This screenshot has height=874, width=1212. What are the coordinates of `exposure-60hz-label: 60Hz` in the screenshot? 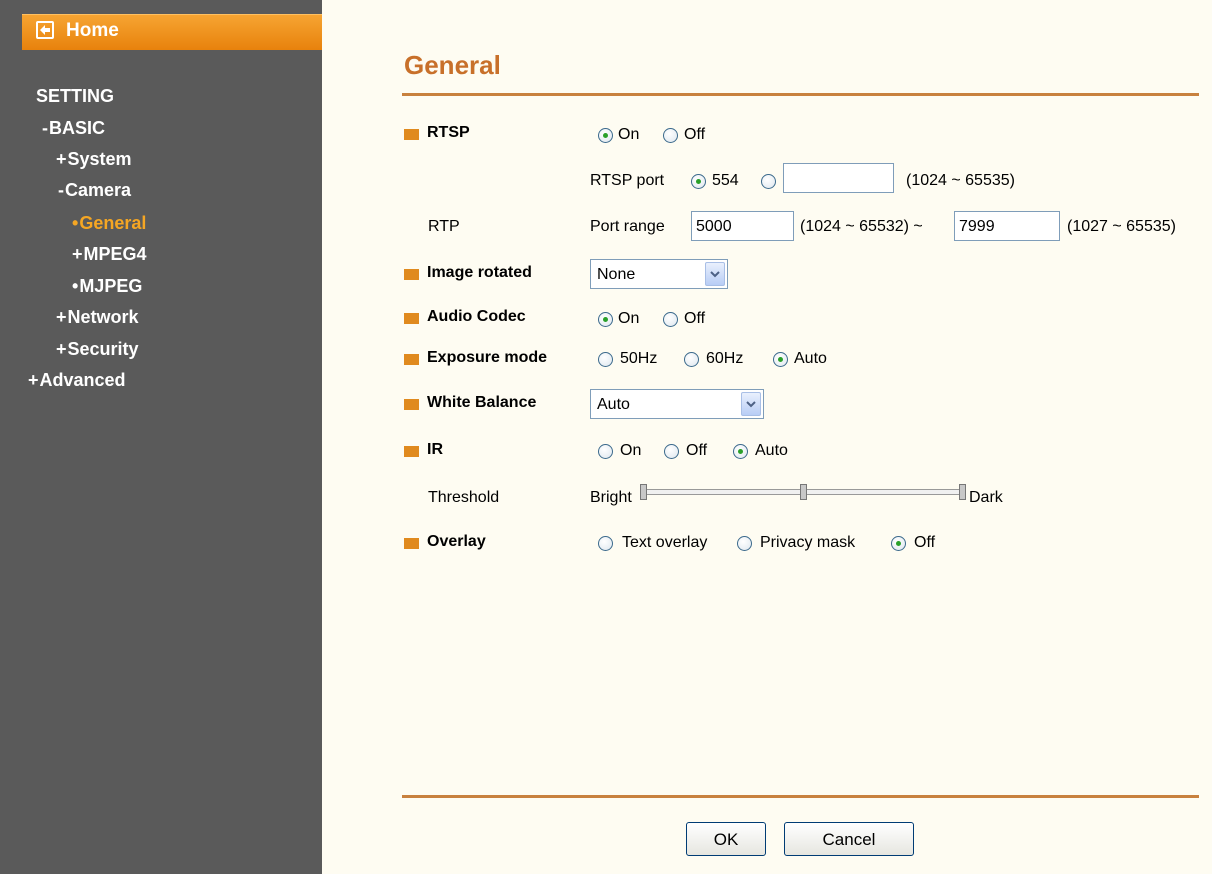 It's located at (725, 358).